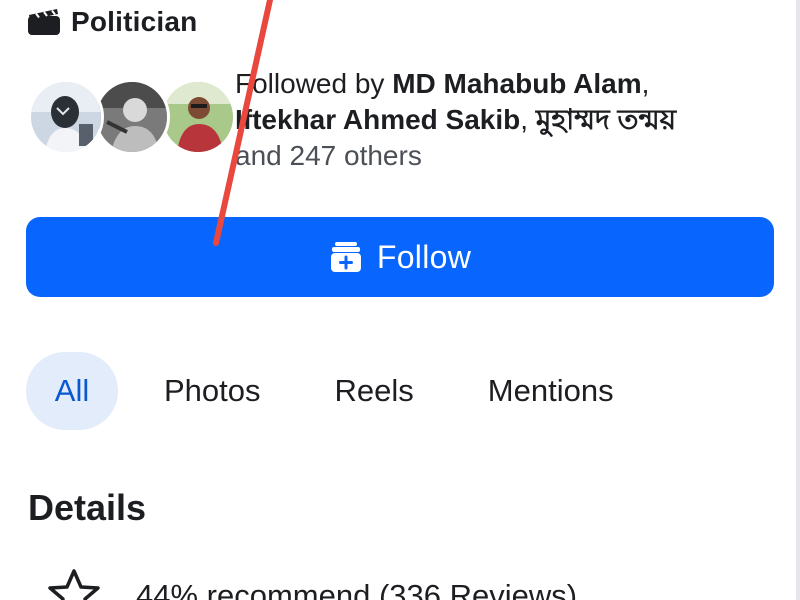 The width and height of the screenshot is (800, 600). Describe the element at coordinates (72, 391) in the screenshot. I see `tab-all: All` at that location.